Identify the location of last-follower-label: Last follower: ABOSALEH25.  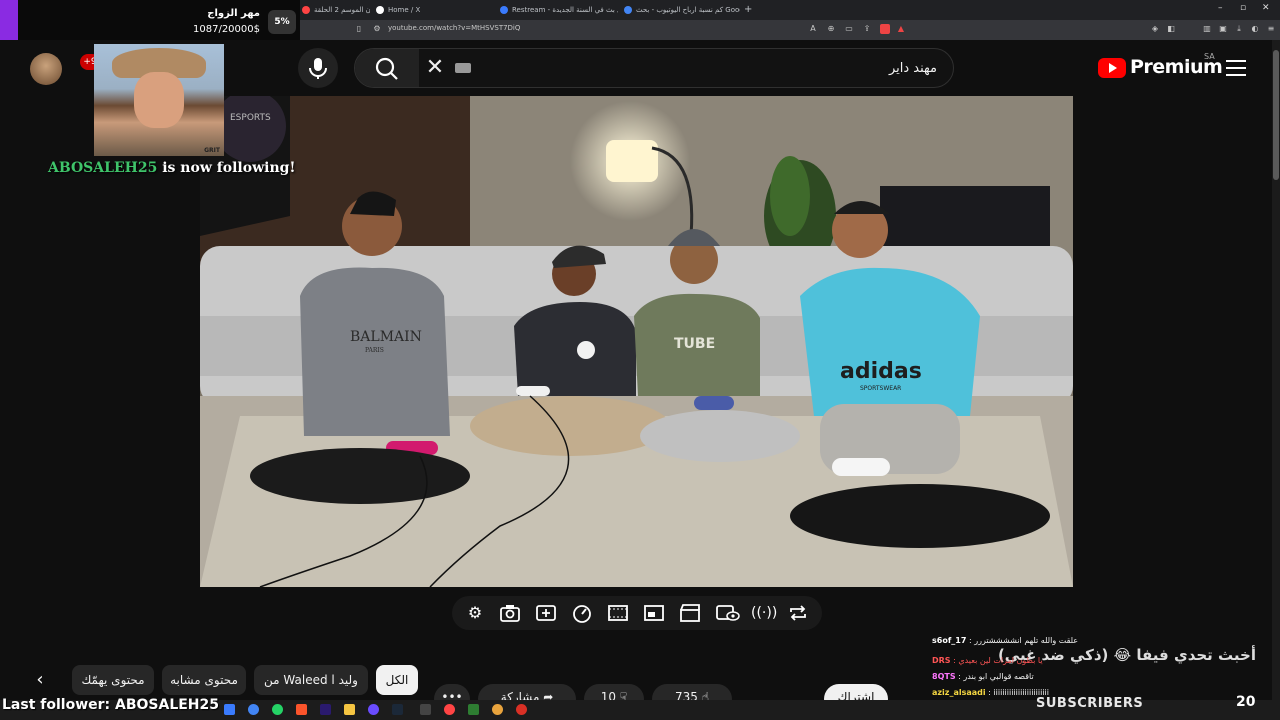
(111, 705).